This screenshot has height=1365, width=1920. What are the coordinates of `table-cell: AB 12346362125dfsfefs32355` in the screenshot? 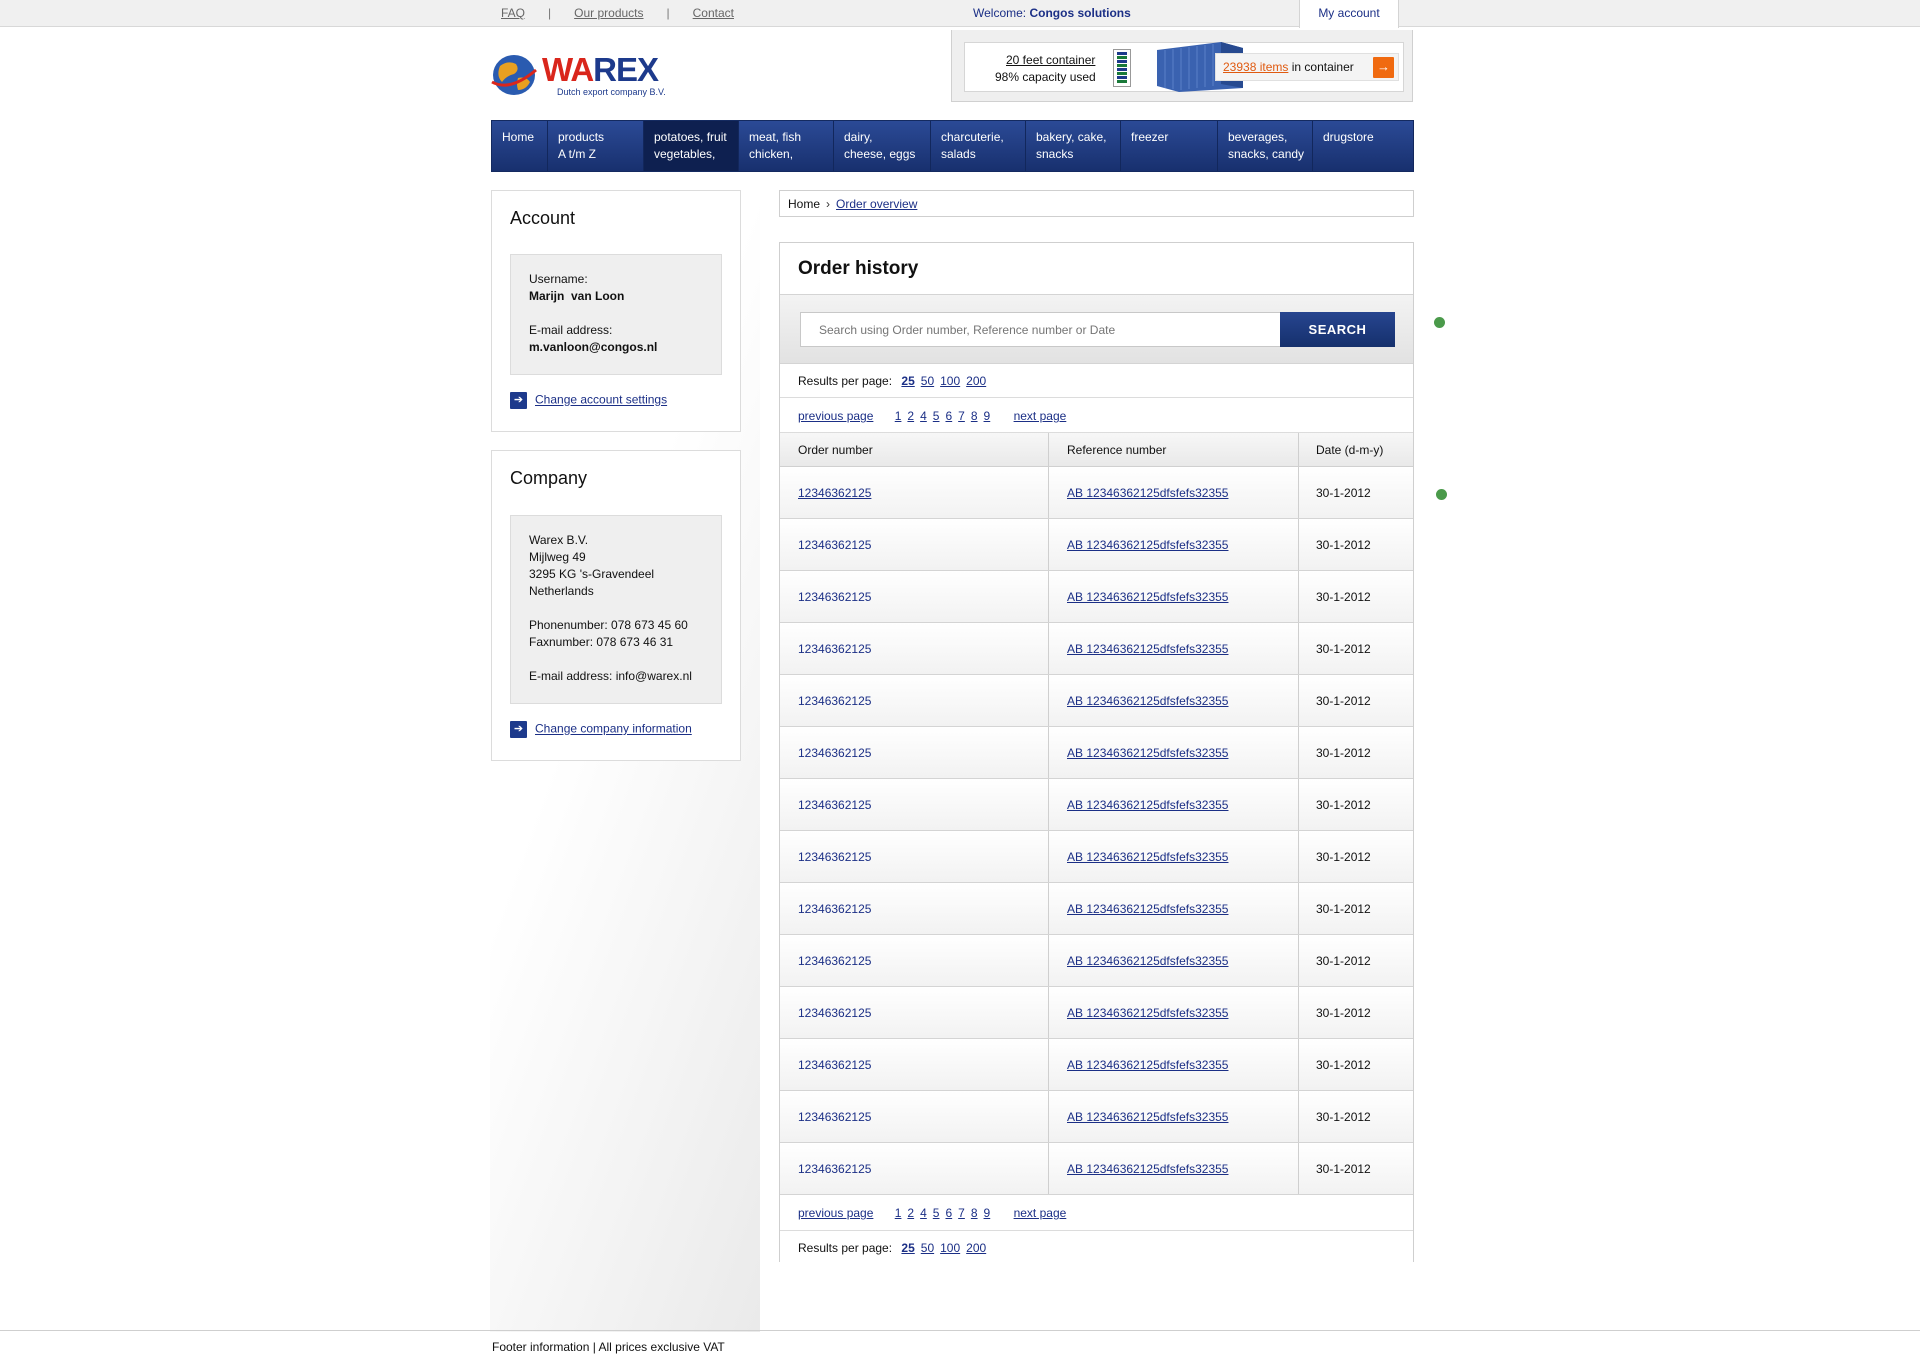 It's located at (1174, 960).